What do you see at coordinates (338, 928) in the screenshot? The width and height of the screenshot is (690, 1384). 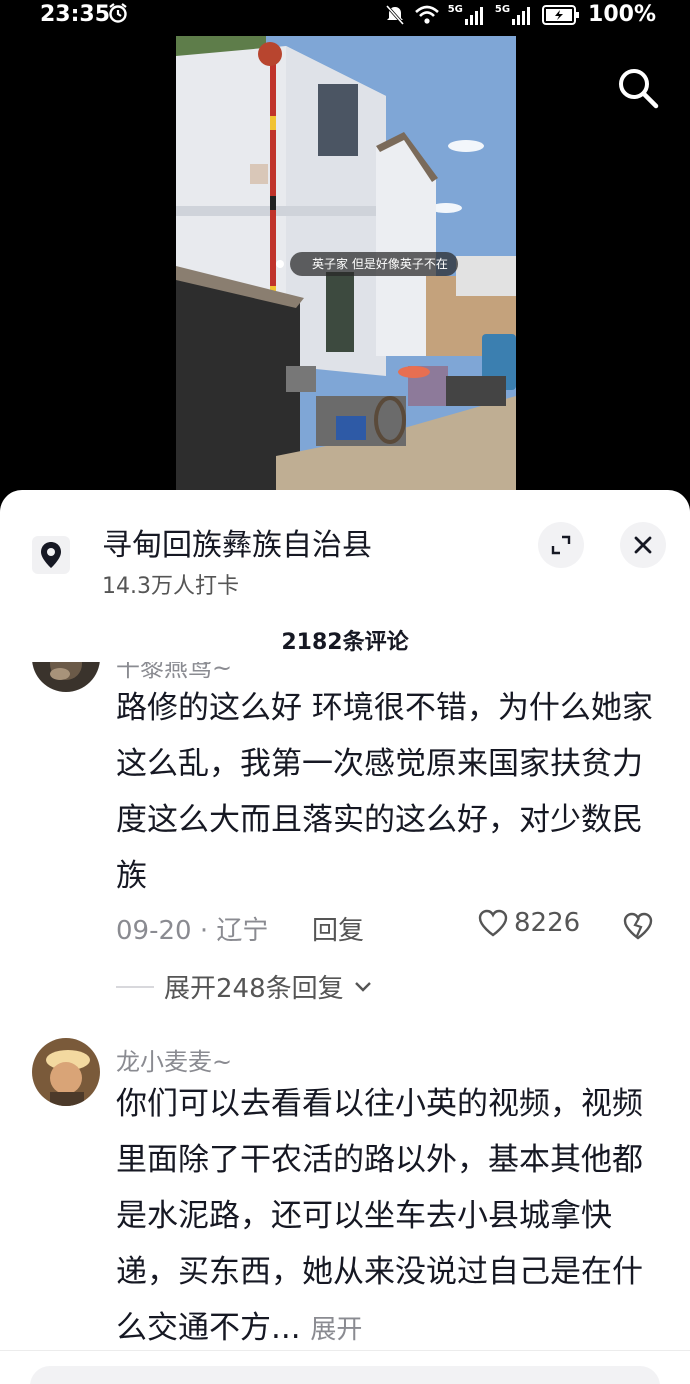 I see `reply-button: 回复` at bounding box center [338, 928].